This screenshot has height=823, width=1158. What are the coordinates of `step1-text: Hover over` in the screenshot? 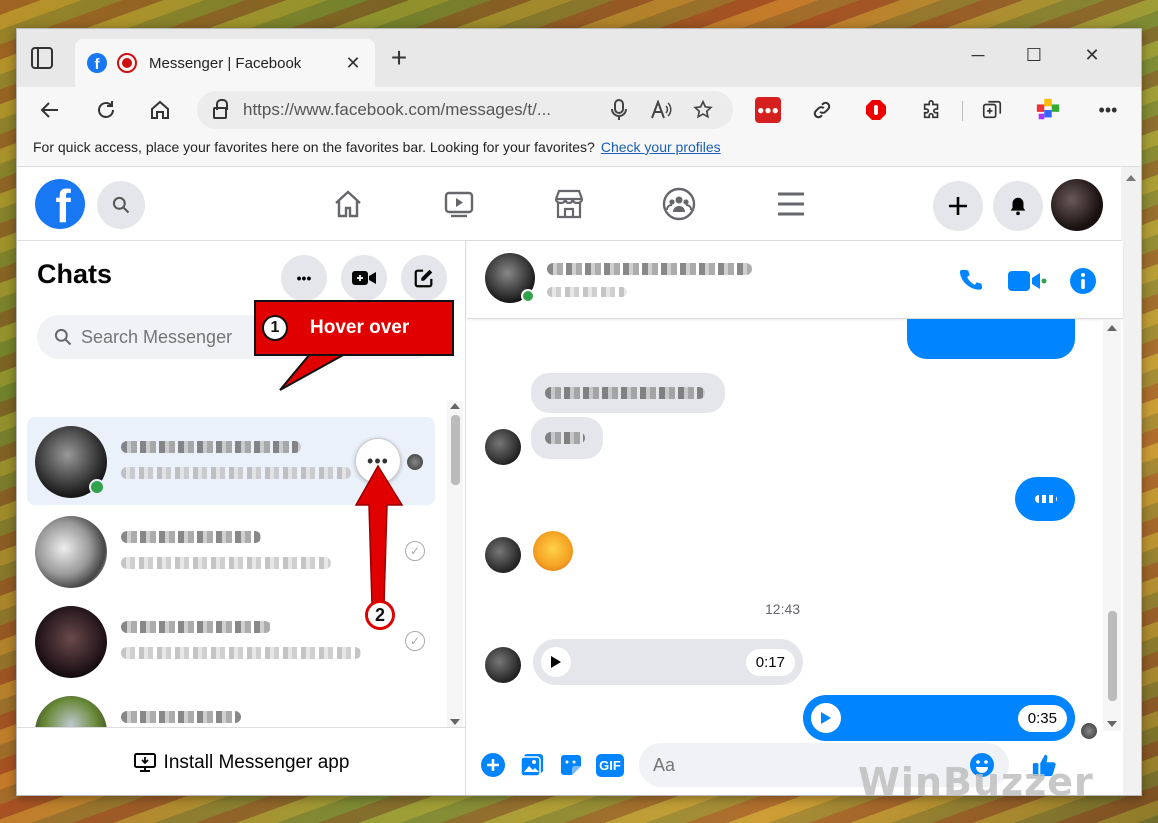 It's located at (360, 327).